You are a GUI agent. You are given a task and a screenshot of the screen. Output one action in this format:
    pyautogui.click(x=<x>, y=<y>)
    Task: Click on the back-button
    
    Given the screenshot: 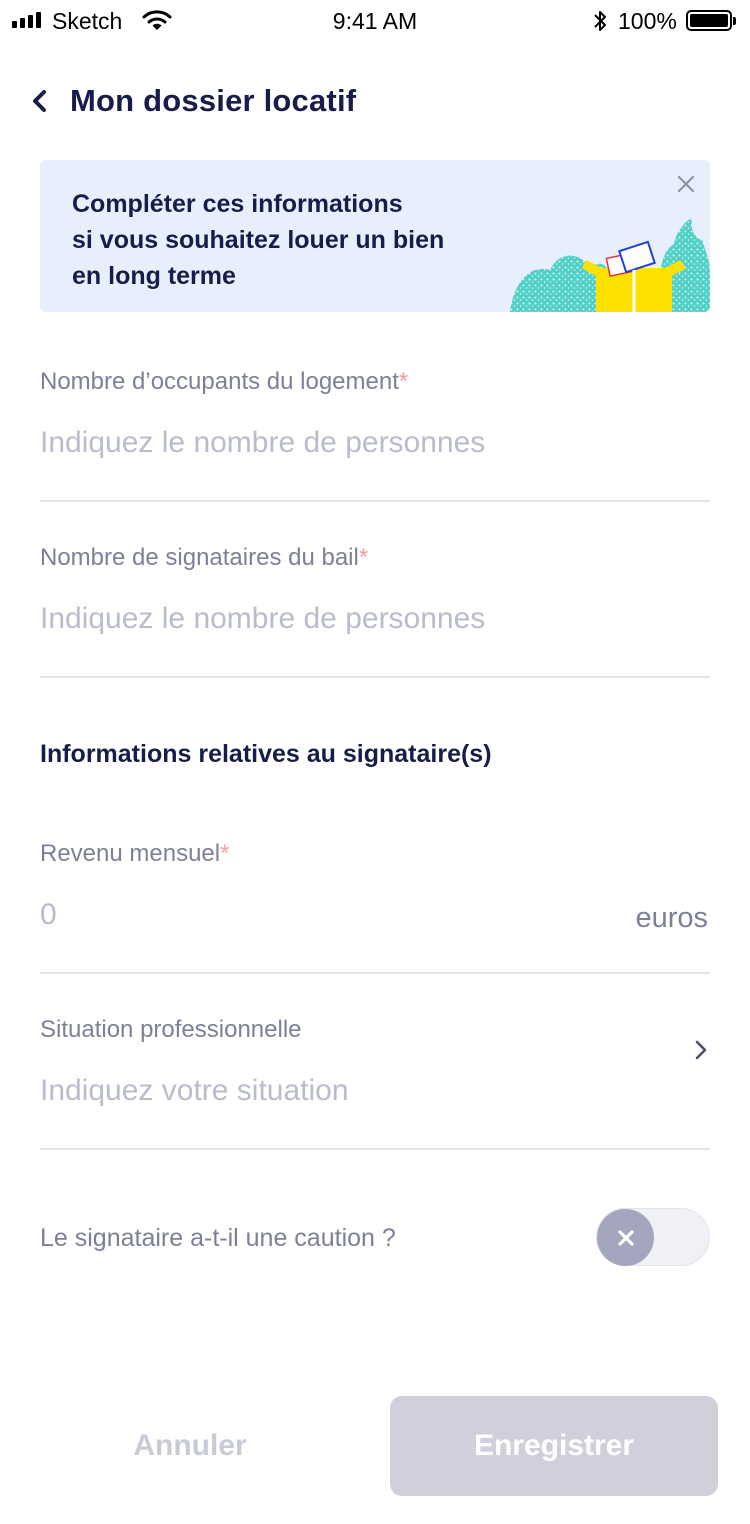 What is the action you would take?
    pyautogui.click(x=42, y=101)
    